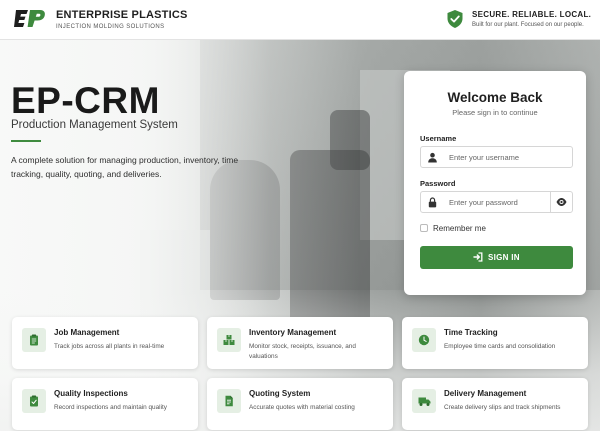  I want to click on username-label: Username, so click(438, 138).